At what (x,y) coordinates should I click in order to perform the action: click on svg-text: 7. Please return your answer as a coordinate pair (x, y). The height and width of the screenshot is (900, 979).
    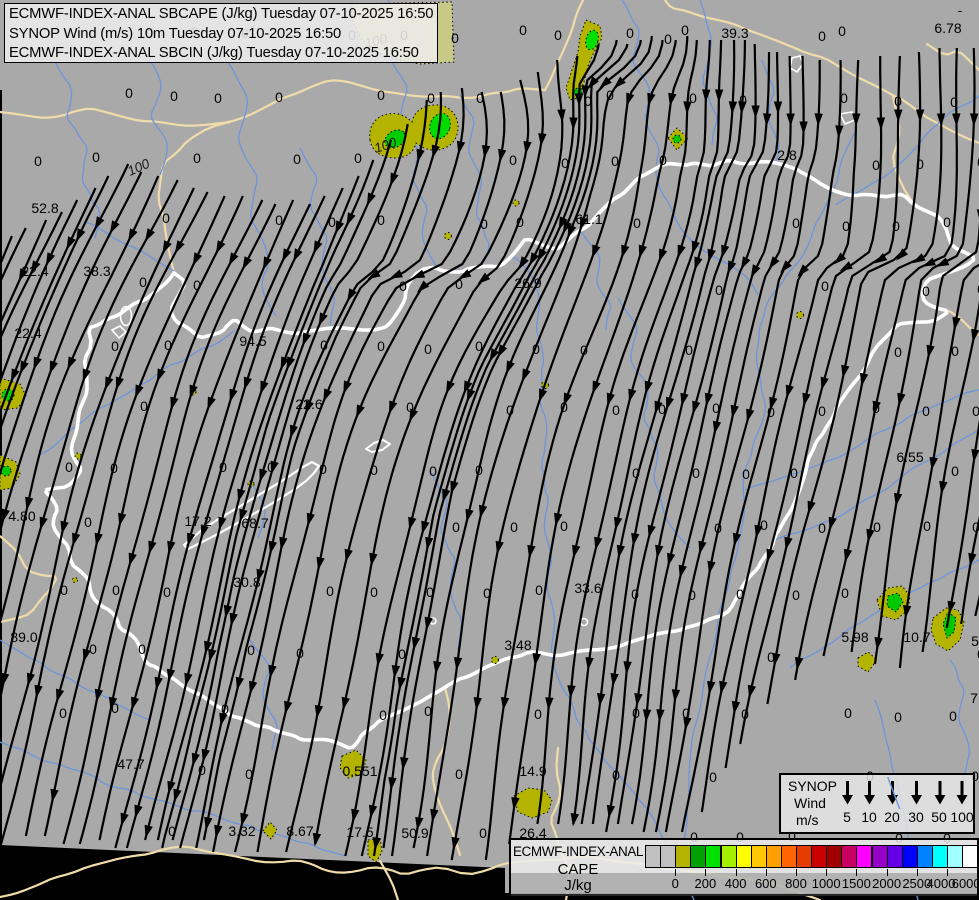
    Looking at the image, I should click on (974, 698).